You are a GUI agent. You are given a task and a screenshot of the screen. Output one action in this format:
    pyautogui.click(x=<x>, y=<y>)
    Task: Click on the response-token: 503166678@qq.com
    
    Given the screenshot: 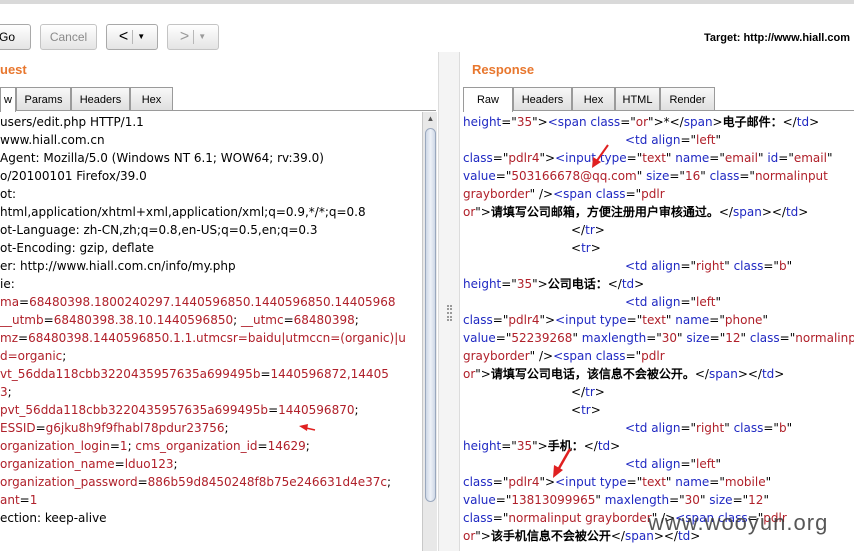 What is the action you would take?
    pyautogui.click(x=574, y=176)
    